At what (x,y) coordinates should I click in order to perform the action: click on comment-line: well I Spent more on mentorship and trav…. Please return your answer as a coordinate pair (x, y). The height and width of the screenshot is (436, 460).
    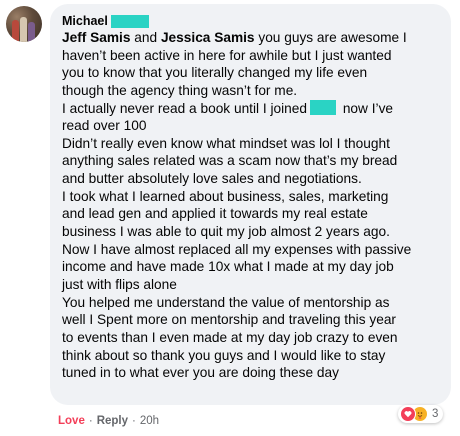
    Looking at the image, I should click on (229, 320).